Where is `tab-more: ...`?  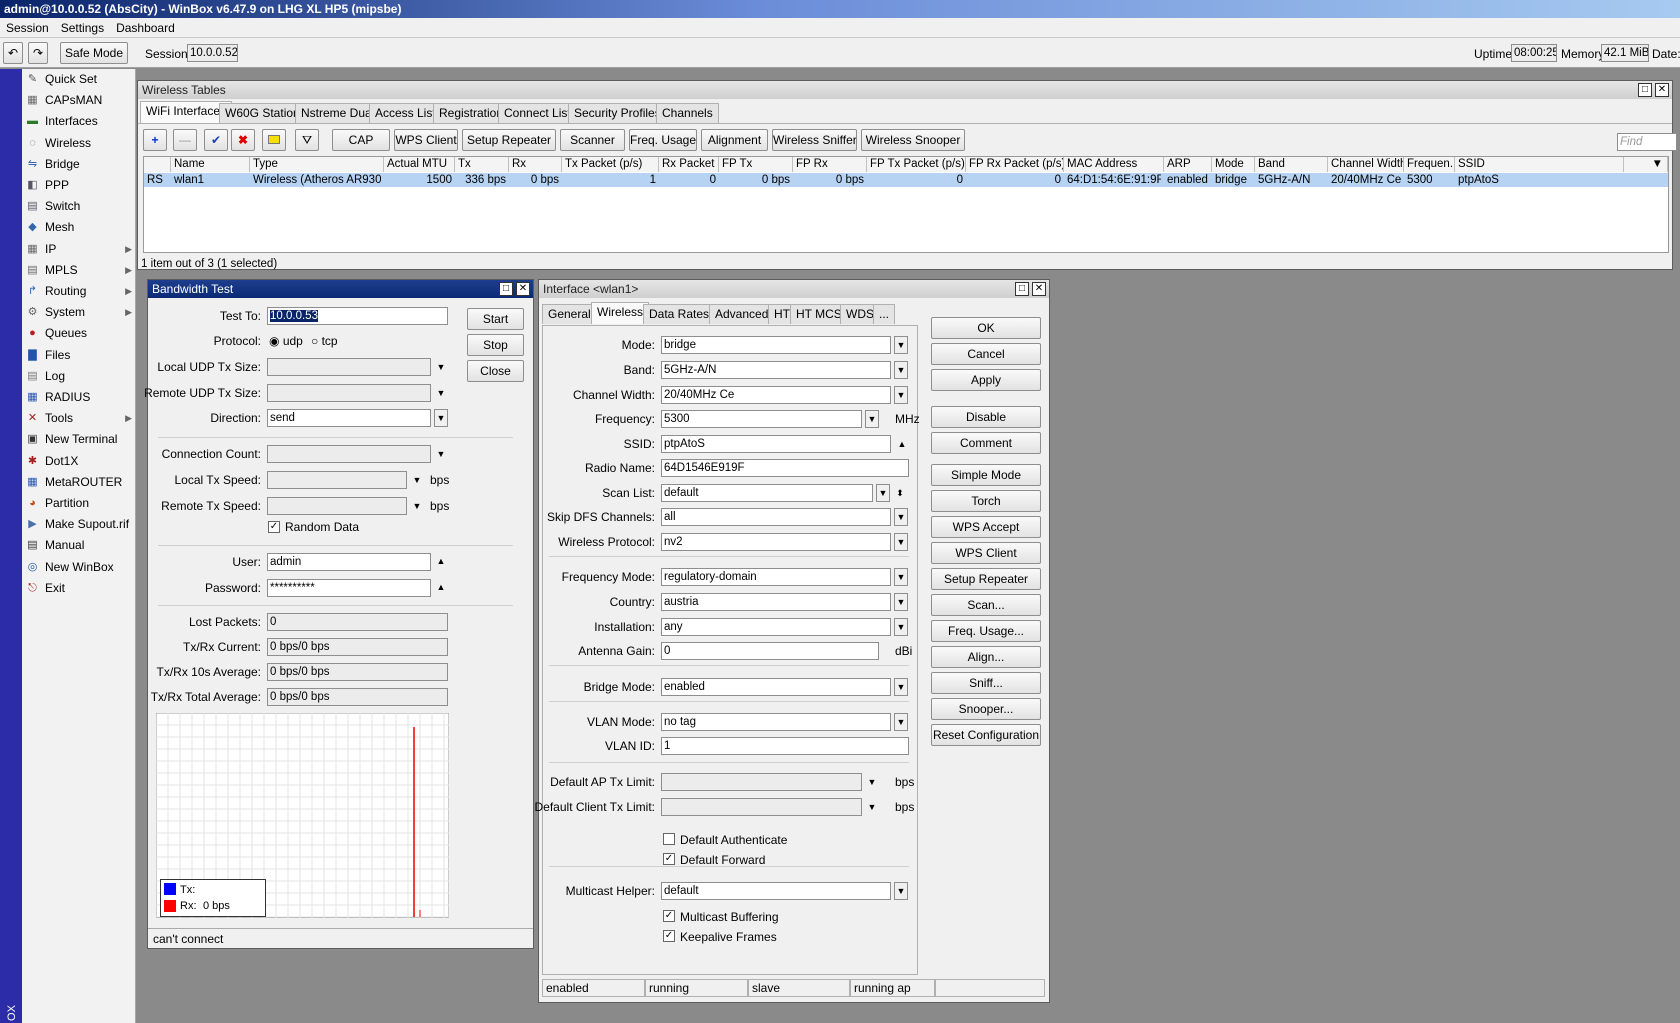
tab-more: ... is located at coordinates (884, 314).